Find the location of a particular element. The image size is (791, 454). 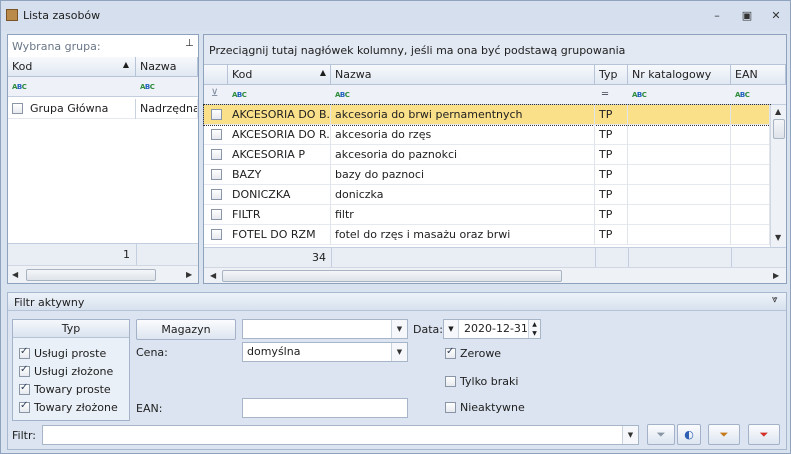

column-header-typ: Typ is located at coordinates (611, 75).